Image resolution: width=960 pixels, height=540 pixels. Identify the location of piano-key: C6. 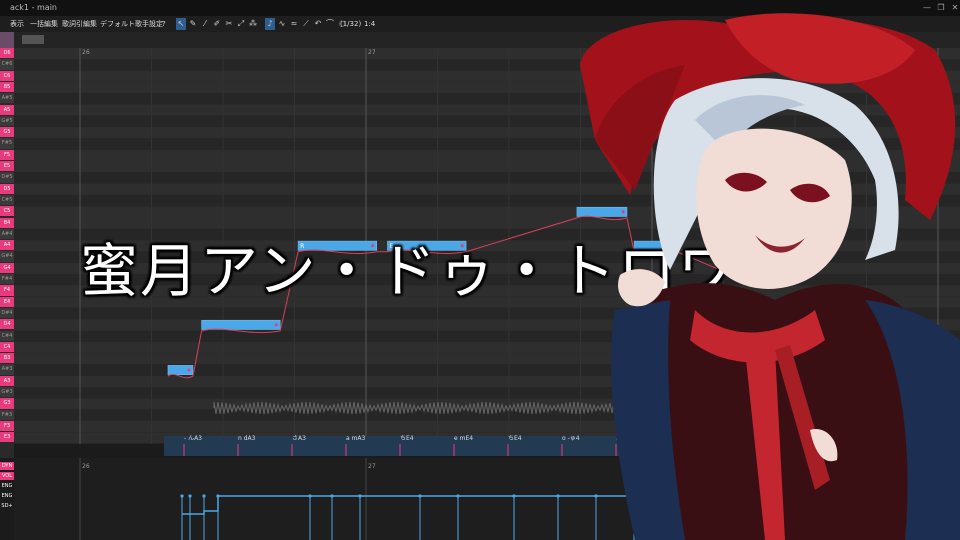
(7, 75).